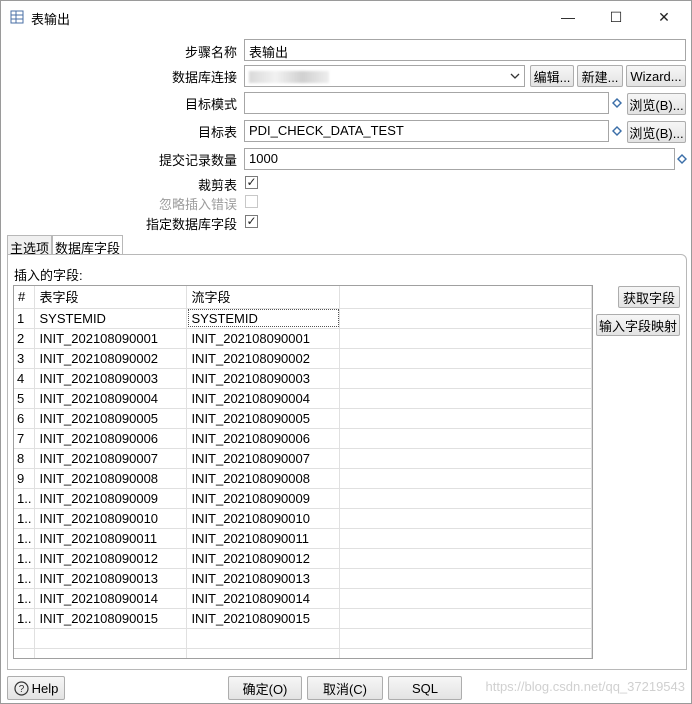  I want to click on table-row: 1.. INIT_202108090013 INIT_202108090013, so click(303, 578).